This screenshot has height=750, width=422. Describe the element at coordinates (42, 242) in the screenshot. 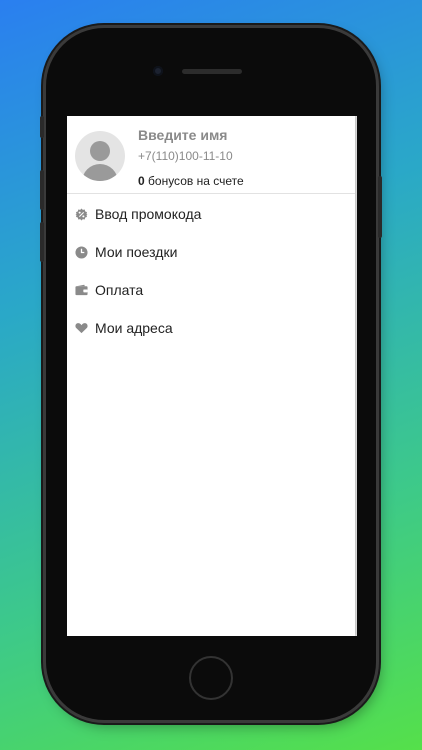

I see `volume-down-button` at that location.